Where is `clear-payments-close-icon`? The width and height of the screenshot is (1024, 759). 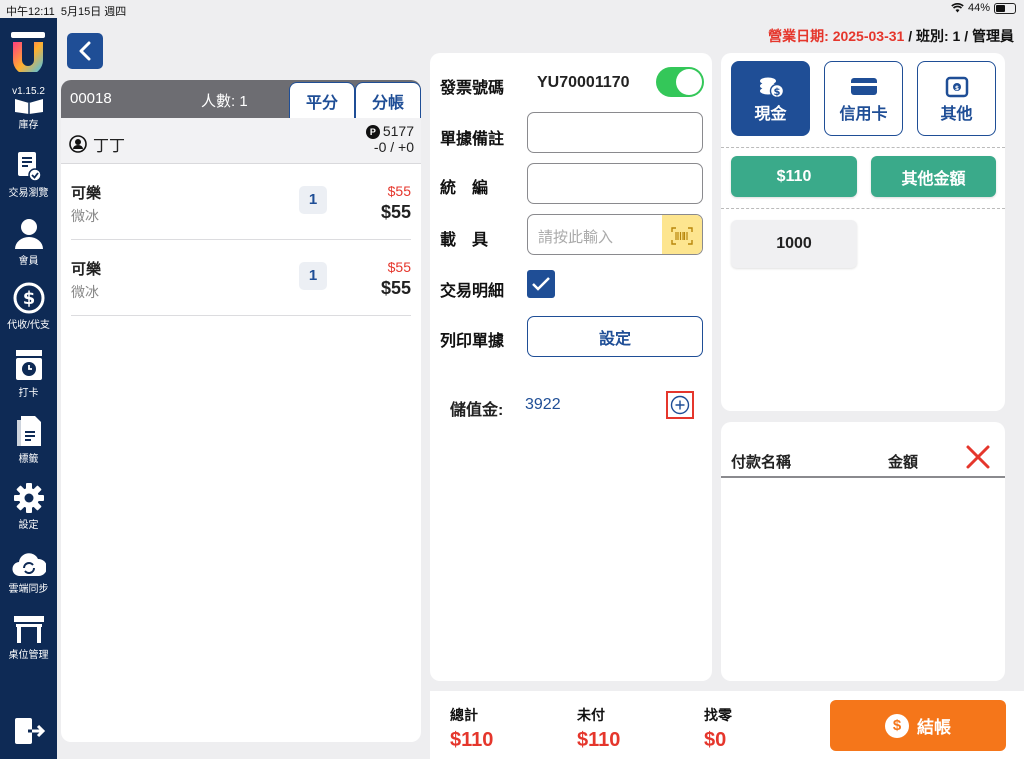 clear-payments-close-icon is located at coordinates (978, 457).